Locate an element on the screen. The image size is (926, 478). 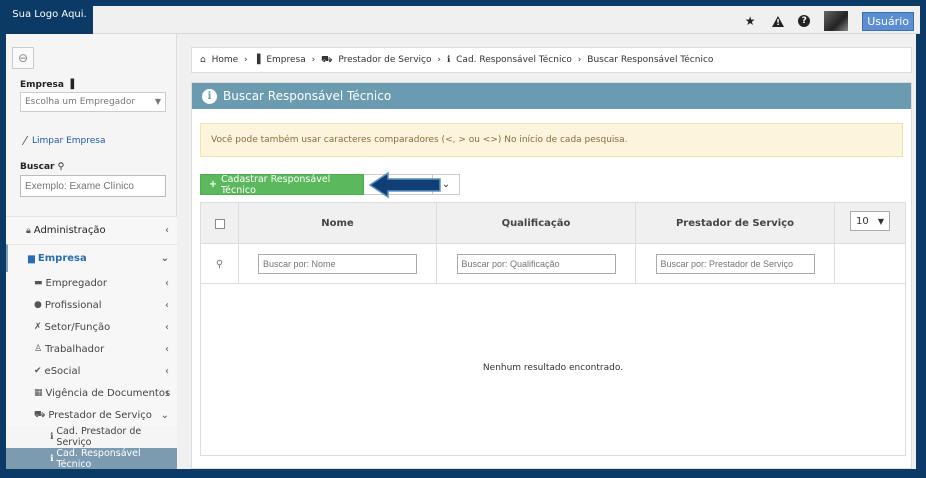
empresa-select-value: Escolha um Empregador is located at coordinates (80, 102).